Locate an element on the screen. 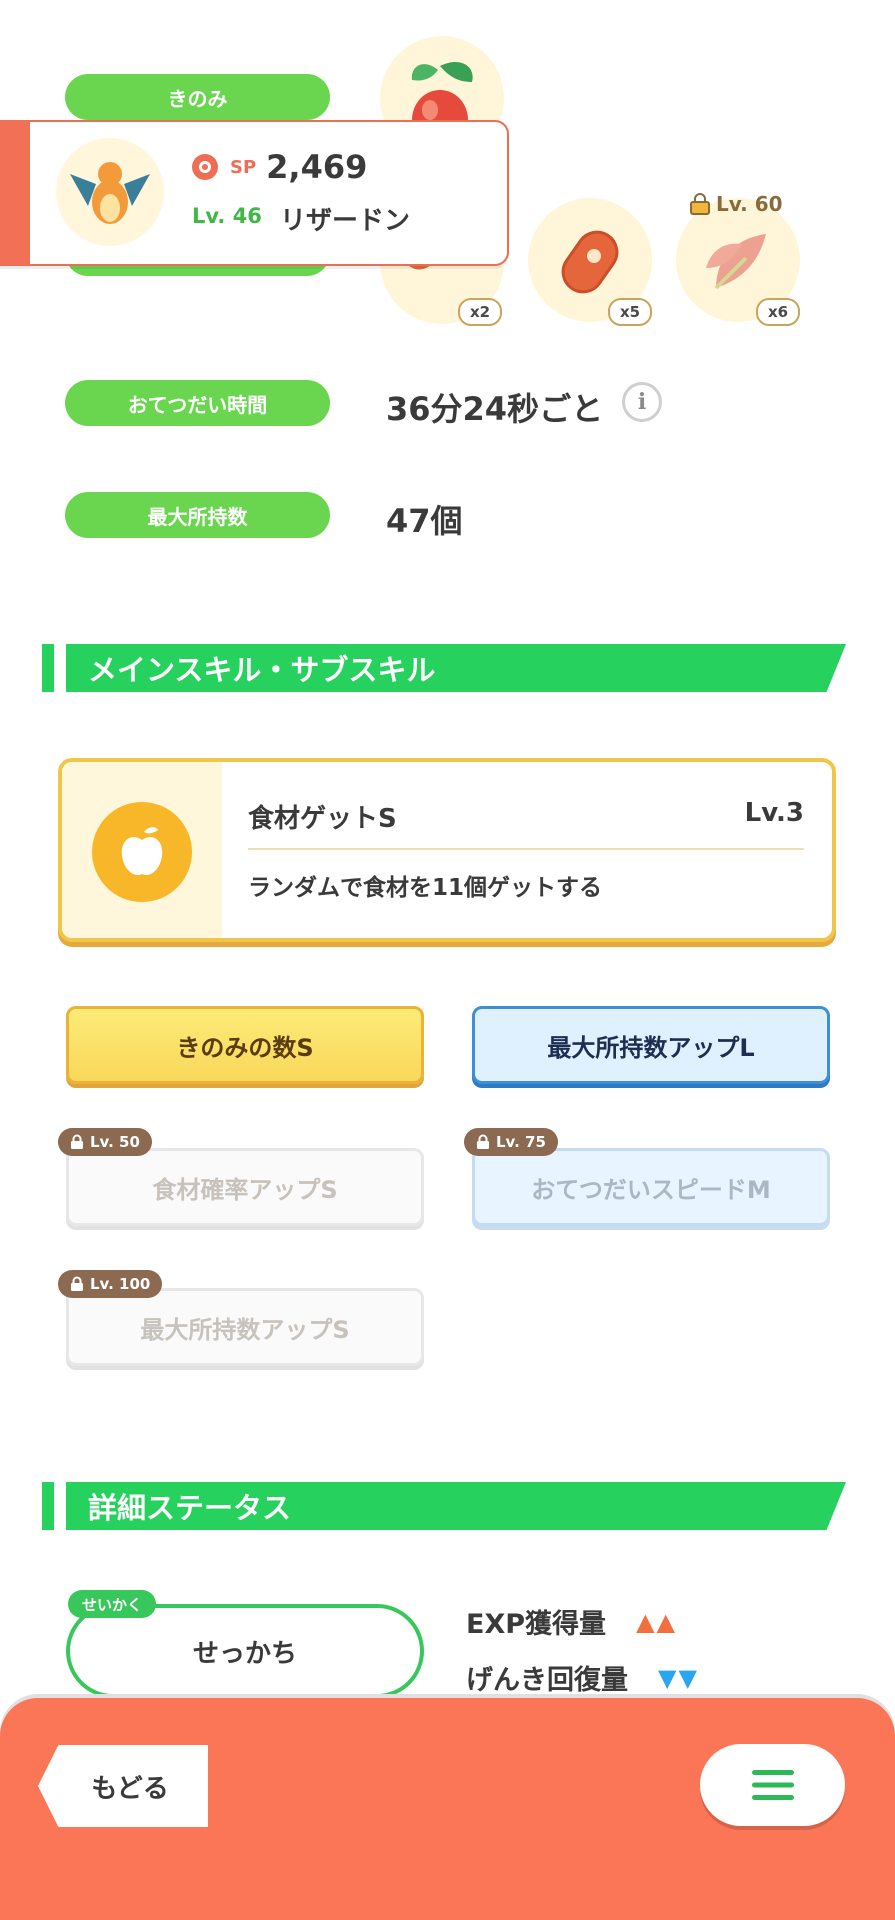 This screenshot has height=1920, width=895. ingredient-quantity-2: x5 is located at coordinates (630, 312).